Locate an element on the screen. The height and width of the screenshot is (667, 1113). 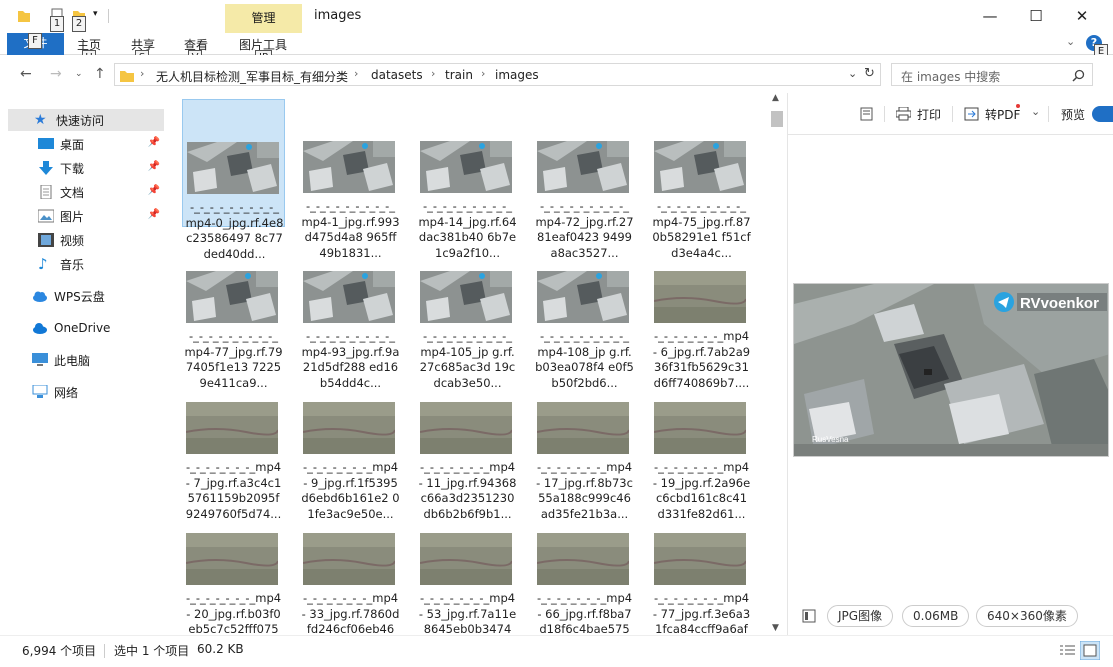
preview-label: 预览 is located at coordinates (1073, 115).